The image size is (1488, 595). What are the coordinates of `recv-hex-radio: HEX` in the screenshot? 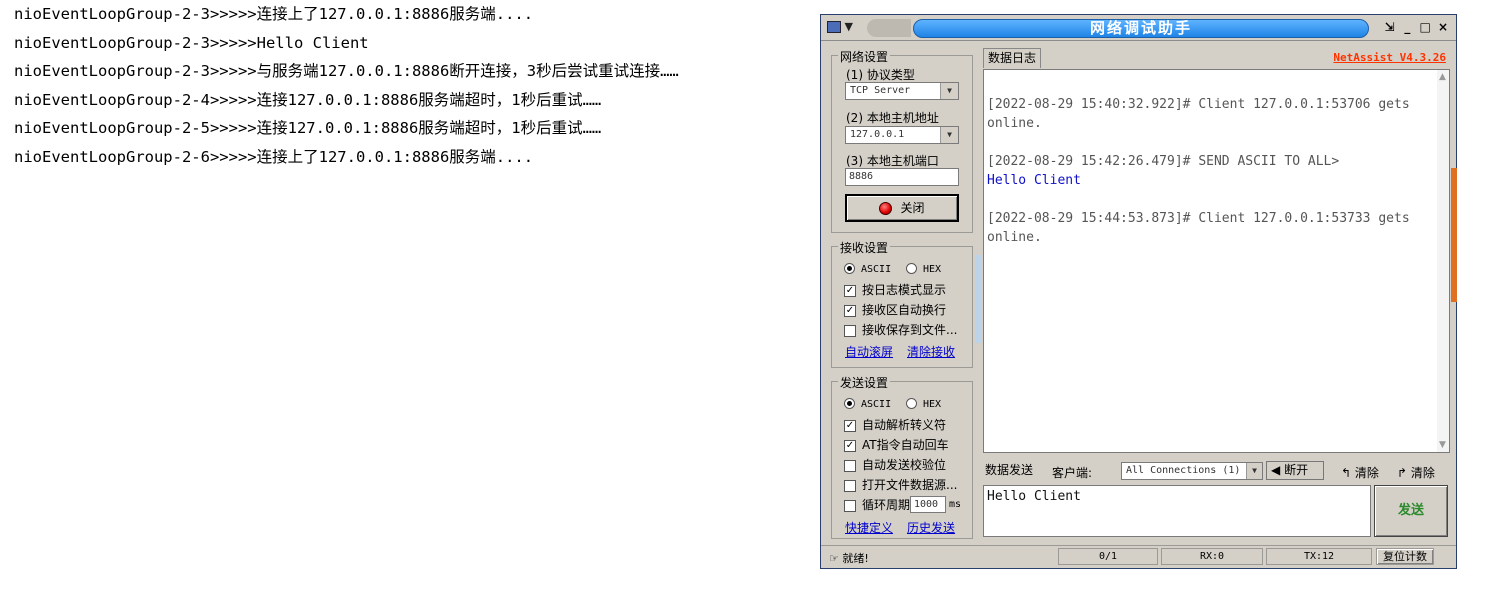 It's located at (923, 268).